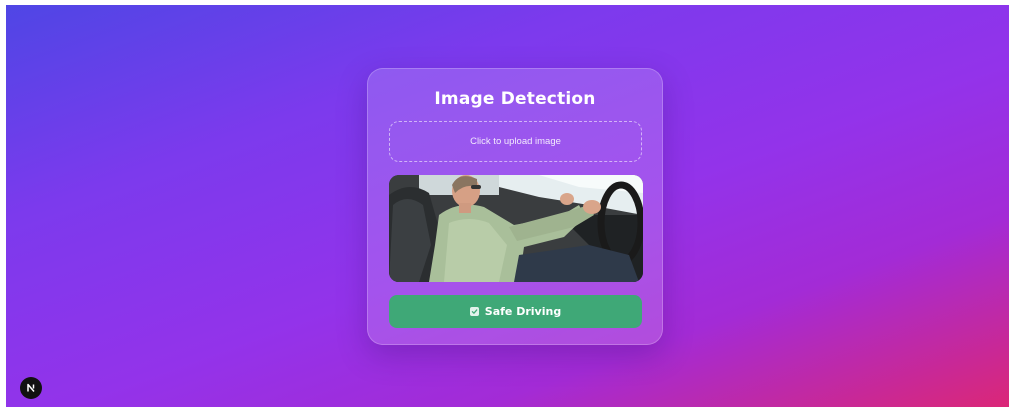  I want to click on card-title: Image Detection, so click(515, 99).